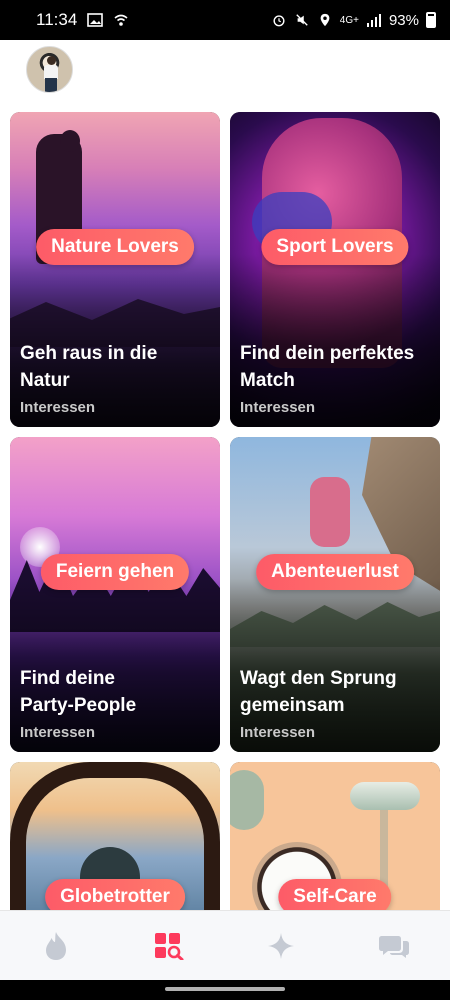 Image resolution: width=450 pixels, height=1000 pixels. I want to click on card-self-care: Self-Care, so click(335, 842).